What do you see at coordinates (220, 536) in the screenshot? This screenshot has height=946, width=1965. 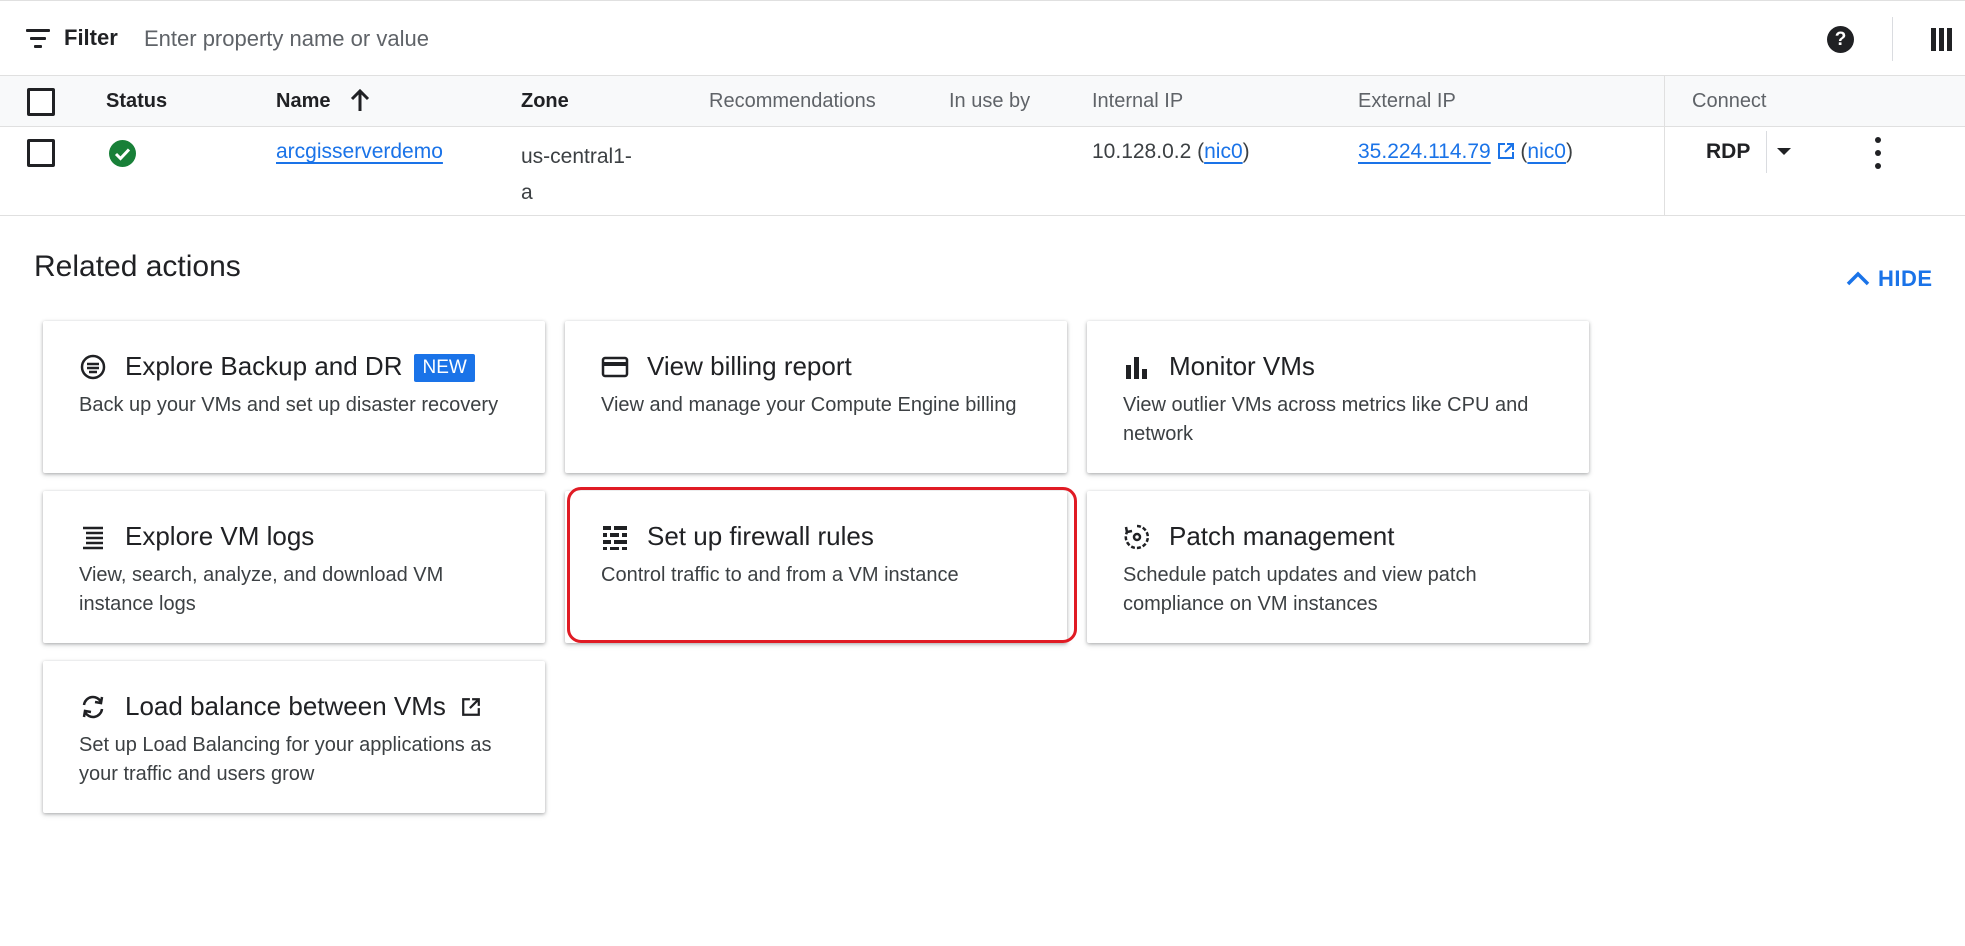 I see `card-title: Explore VM logs` at bounding box center [220, 536].